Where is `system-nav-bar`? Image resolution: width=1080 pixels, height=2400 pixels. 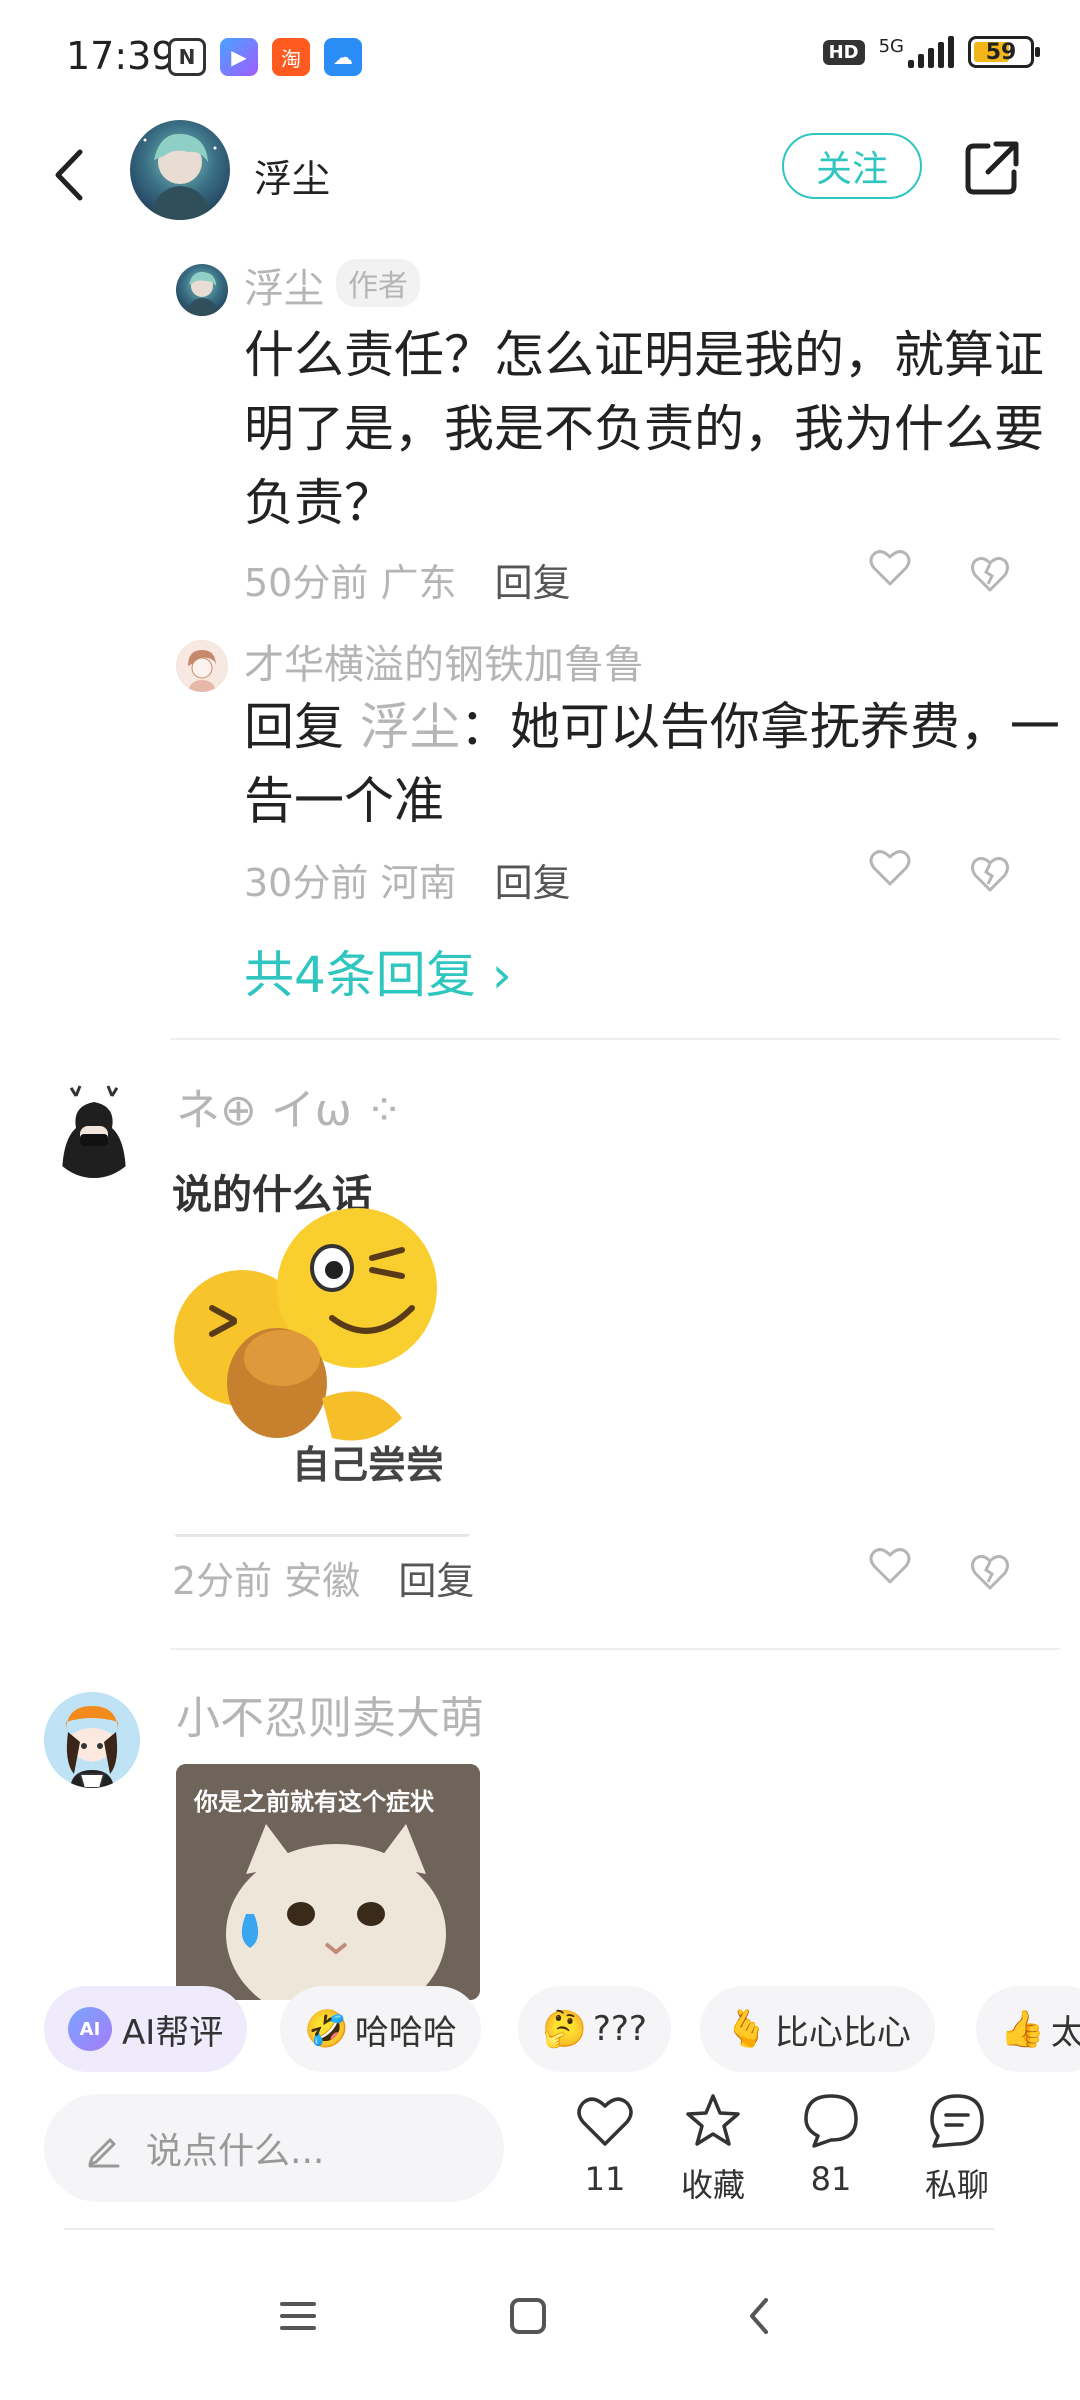 system-nav-bar is located at coordinates (540, 2318).